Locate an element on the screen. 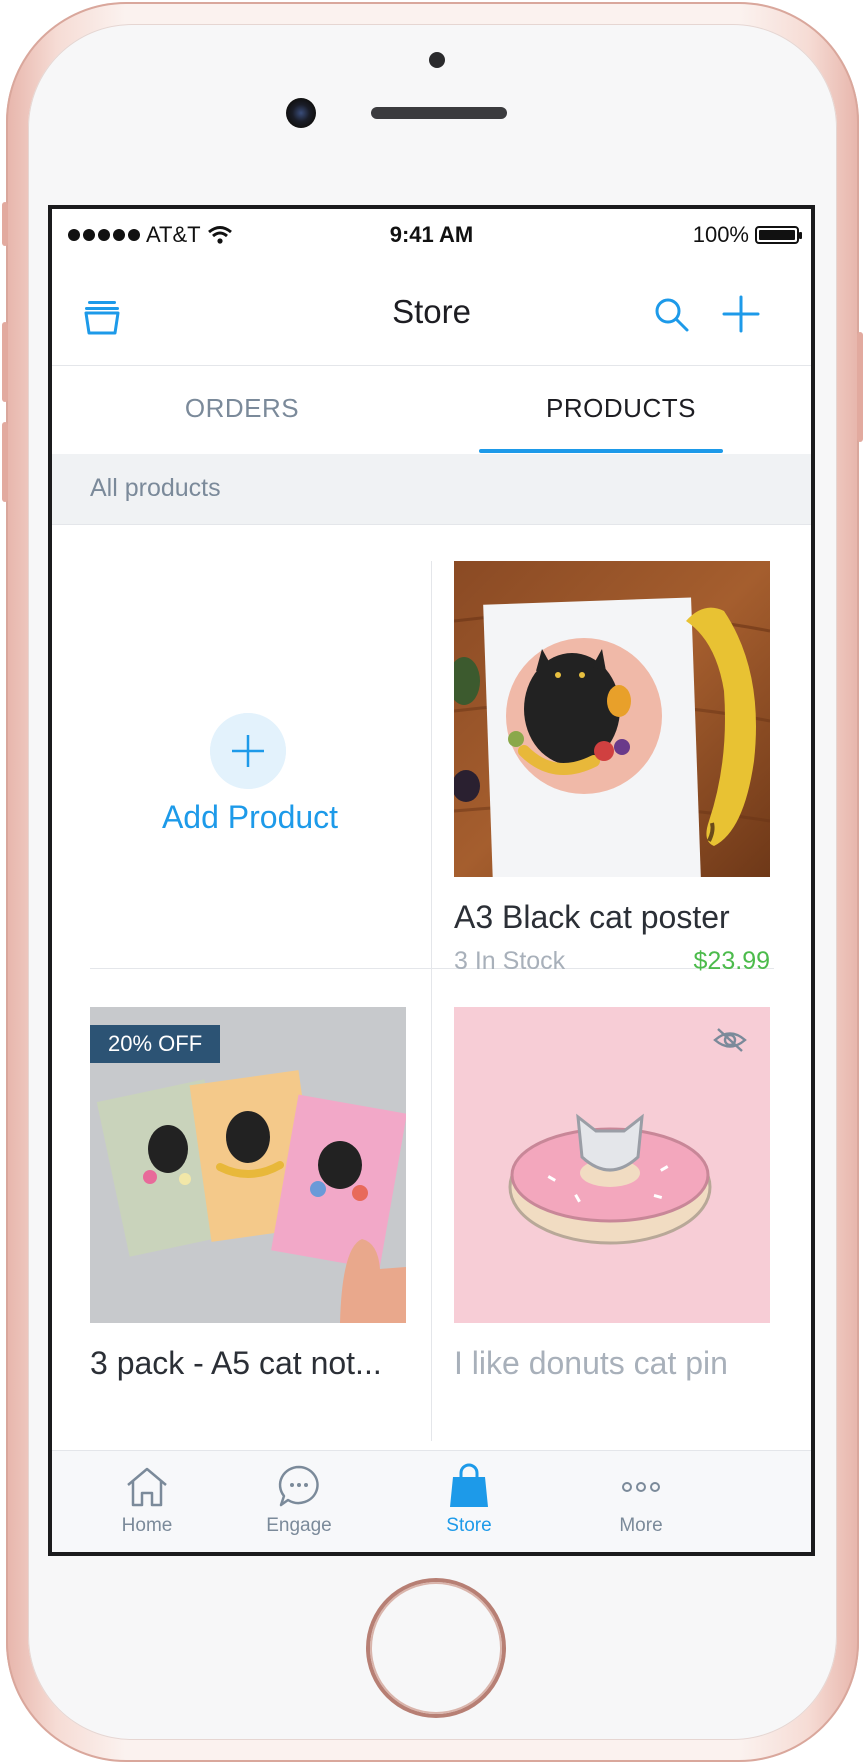 The height and width of the screenshot is (1764, 865). product-card: A3 Black cat poster 3 In Stock $23.99 is located at coordinates (612, 771).